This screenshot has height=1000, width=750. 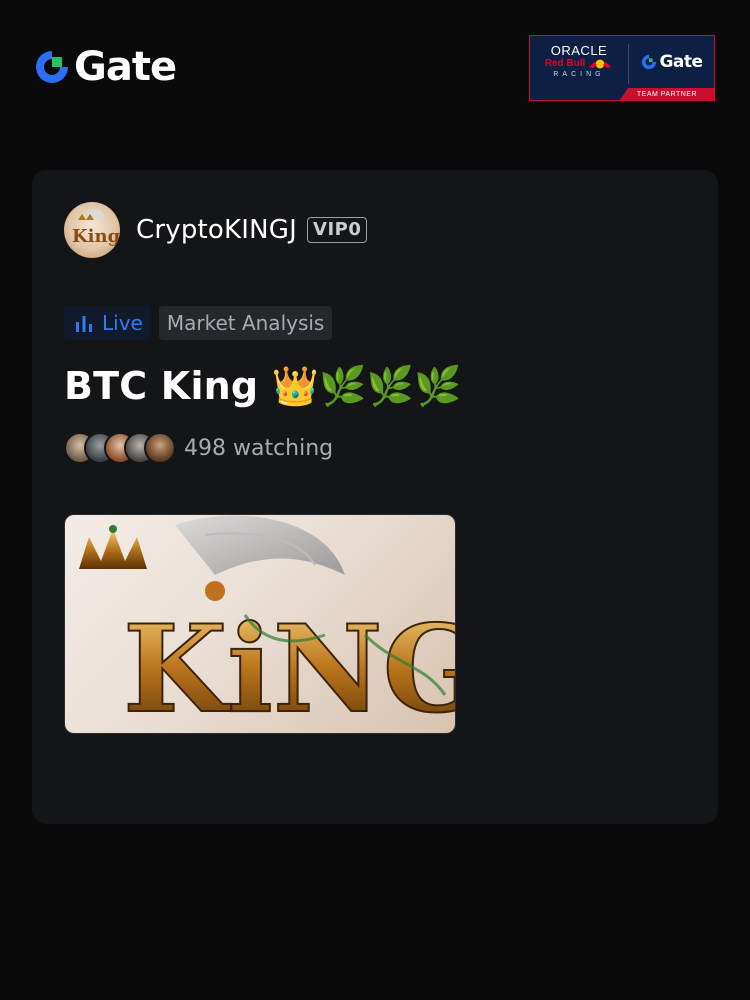 I want to click on live-tag: Live, so click(x=107, y=323).